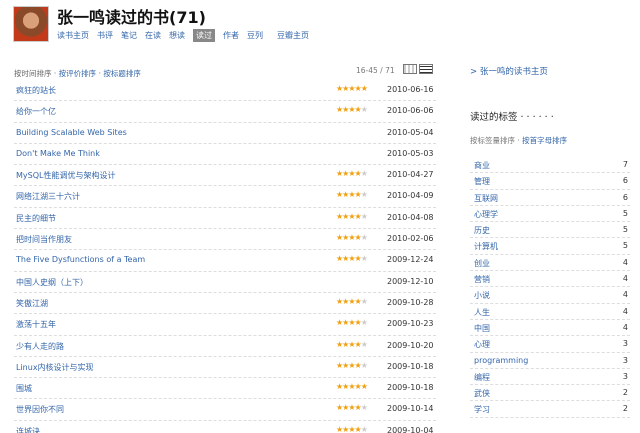 The width and height of the screenshot is (640, 433). Describe the element at coordinates (482, 344) in the screenshot. I see `tag-link: 心理` at that location.